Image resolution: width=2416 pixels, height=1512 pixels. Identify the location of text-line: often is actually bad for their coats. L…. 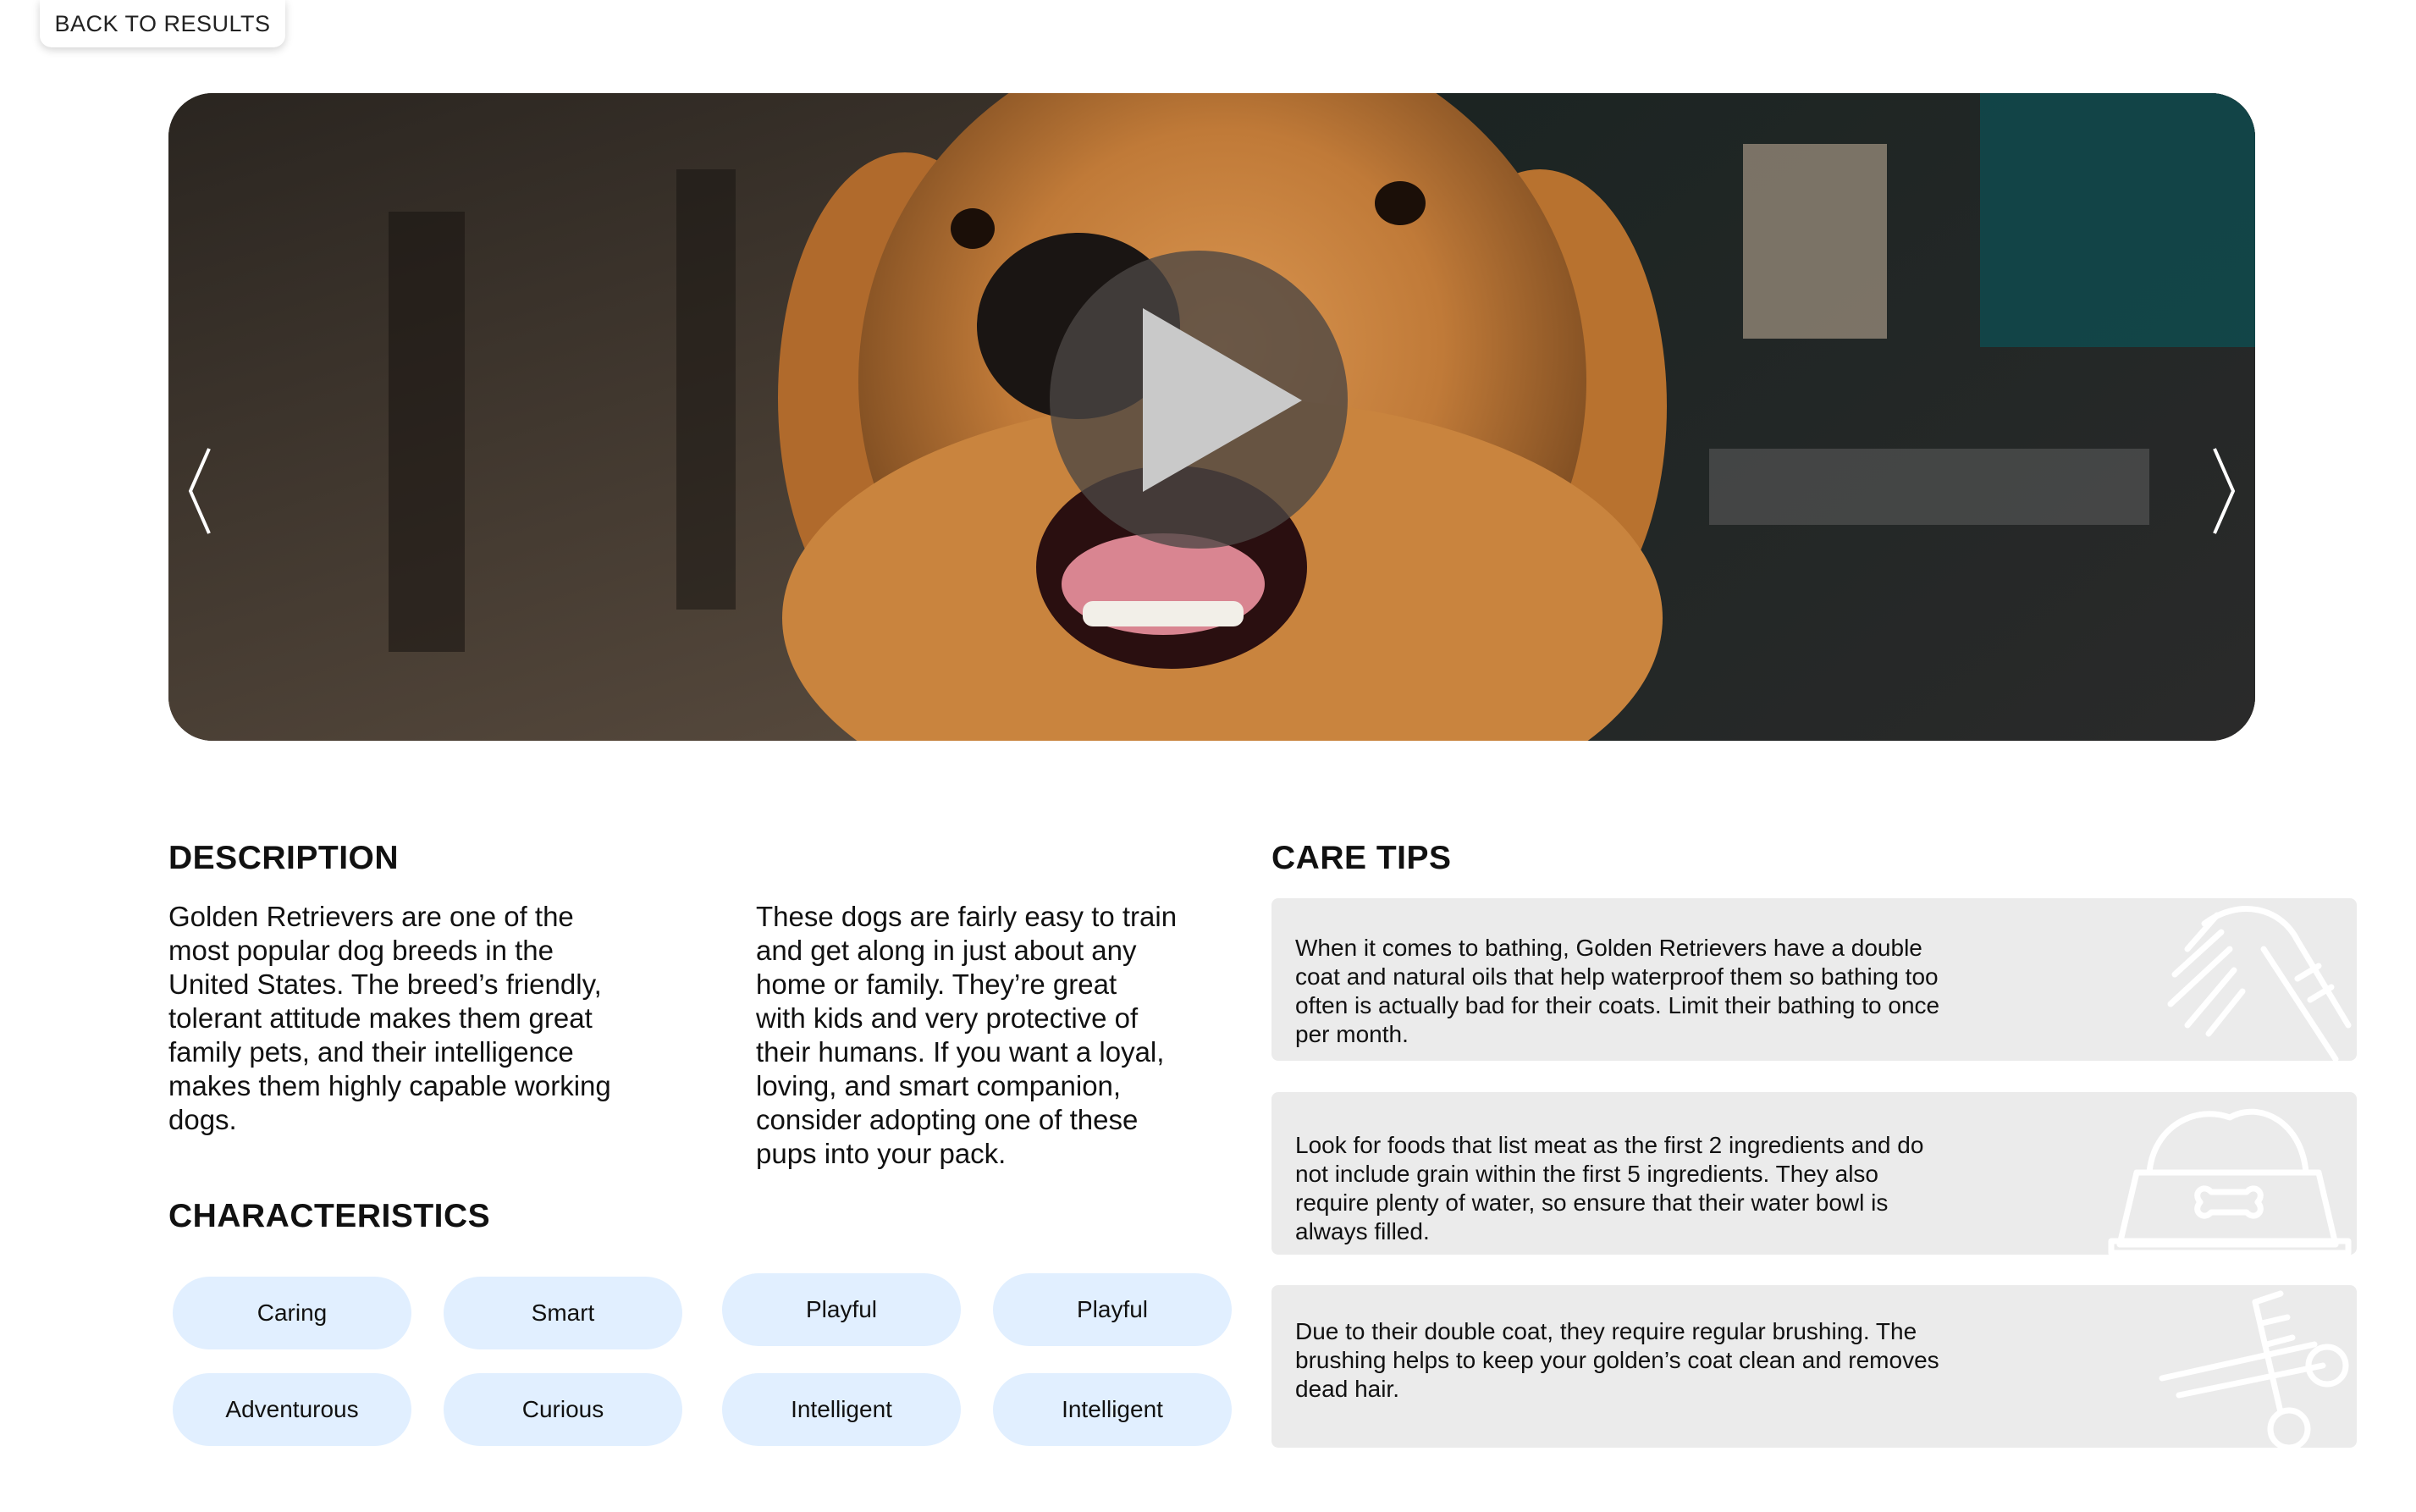
(1617, 1005).